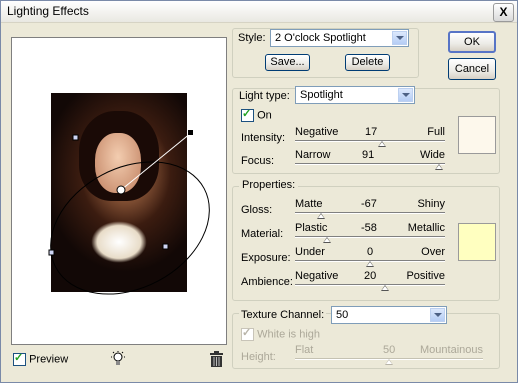 This screenshot has width=518, height=383. Describe the element at coordinates (385, 288) in the screenshot. I see `ambience-thumb` at that location.